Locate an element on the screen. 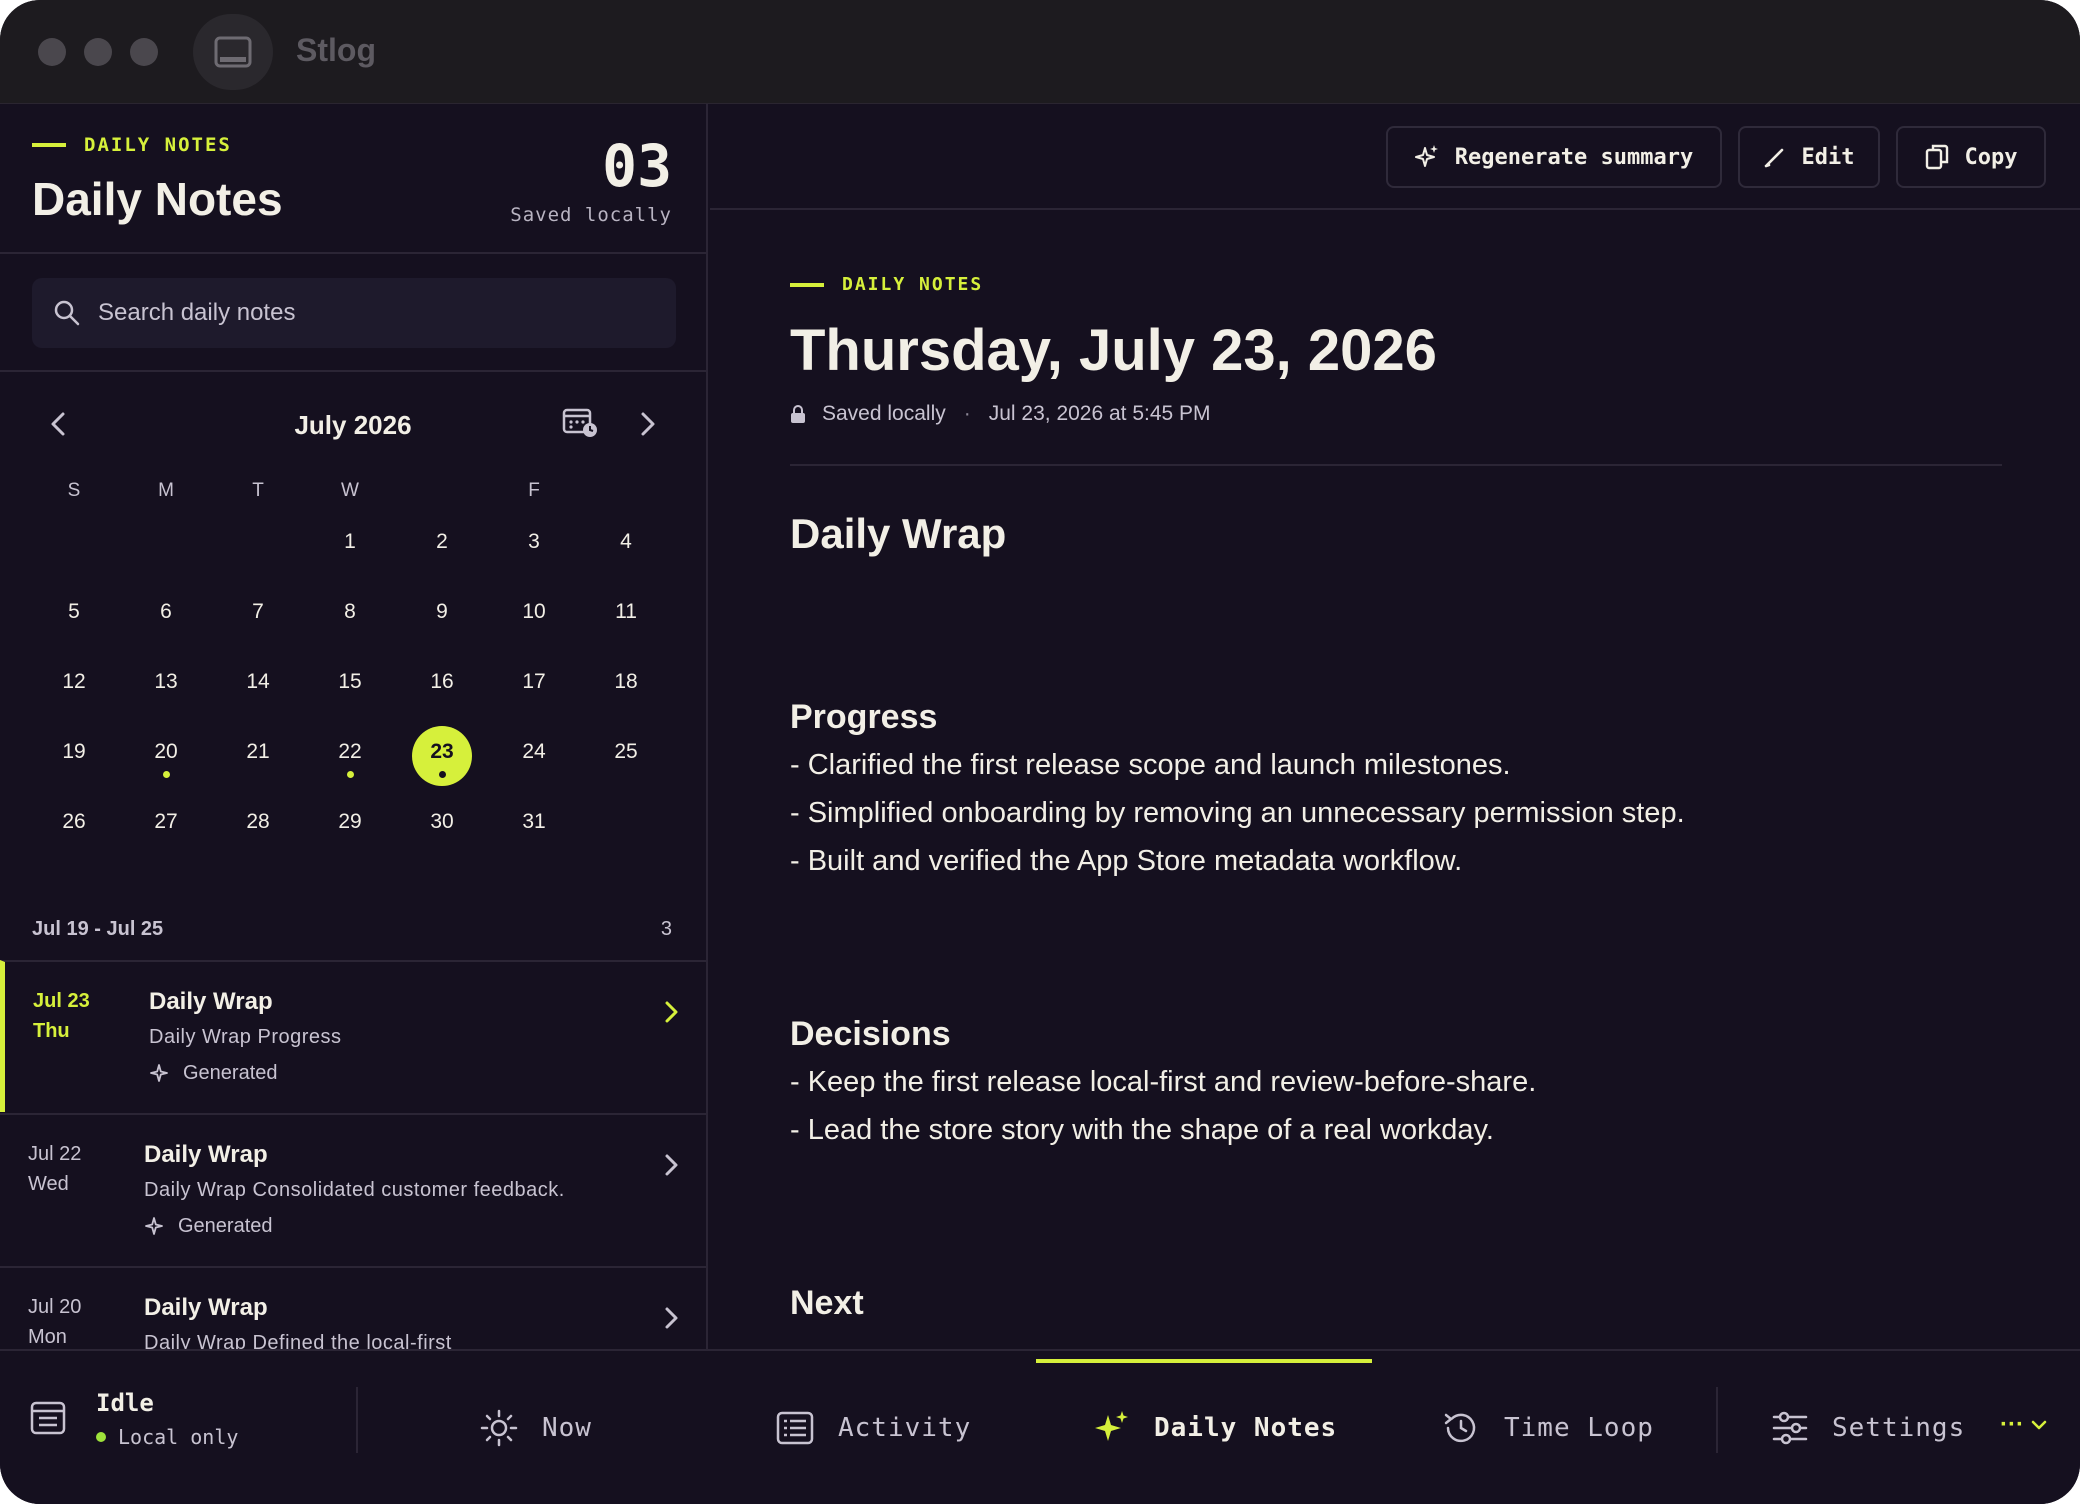  calendar-day-number: 14 is located at coordinates (258, 681).